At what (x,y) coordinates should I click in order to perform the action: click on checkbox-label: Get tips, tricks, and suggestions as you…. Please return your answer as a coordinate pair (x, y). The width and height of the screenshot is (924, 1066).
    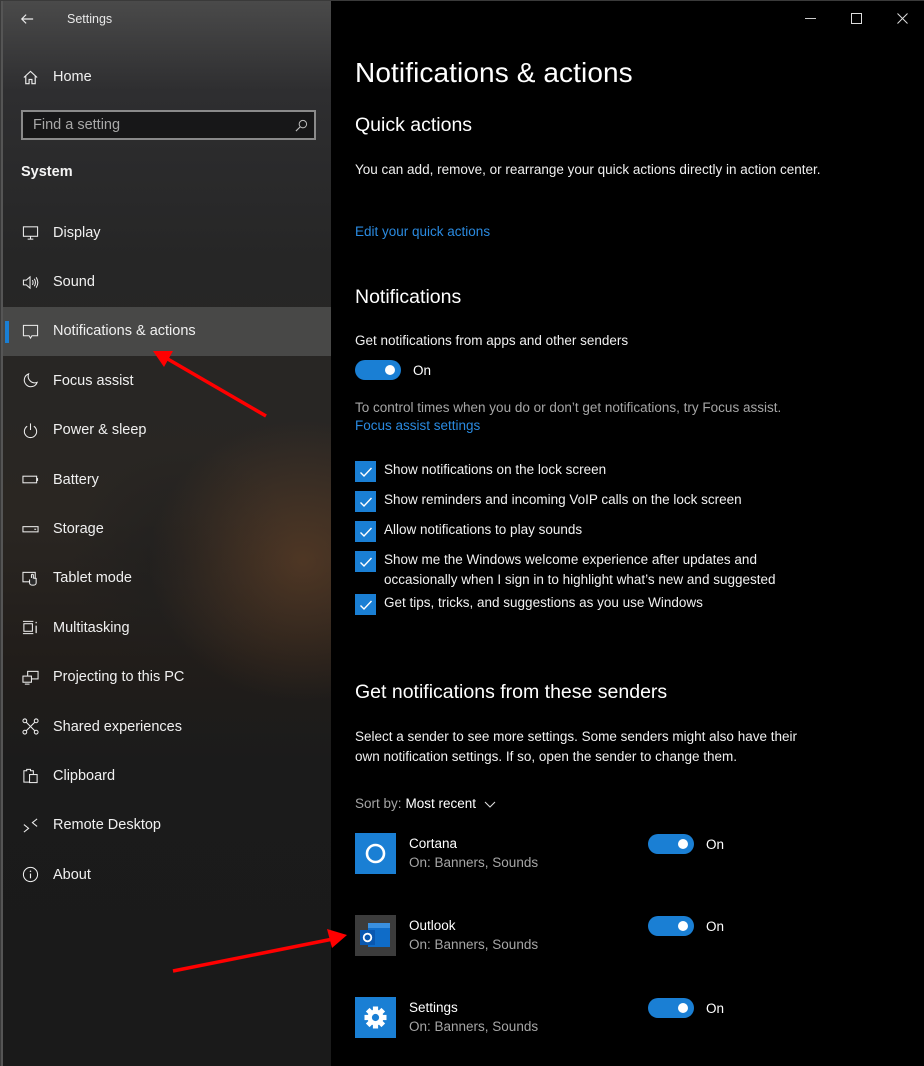
    Looking at the image, I should click on (543, 602).